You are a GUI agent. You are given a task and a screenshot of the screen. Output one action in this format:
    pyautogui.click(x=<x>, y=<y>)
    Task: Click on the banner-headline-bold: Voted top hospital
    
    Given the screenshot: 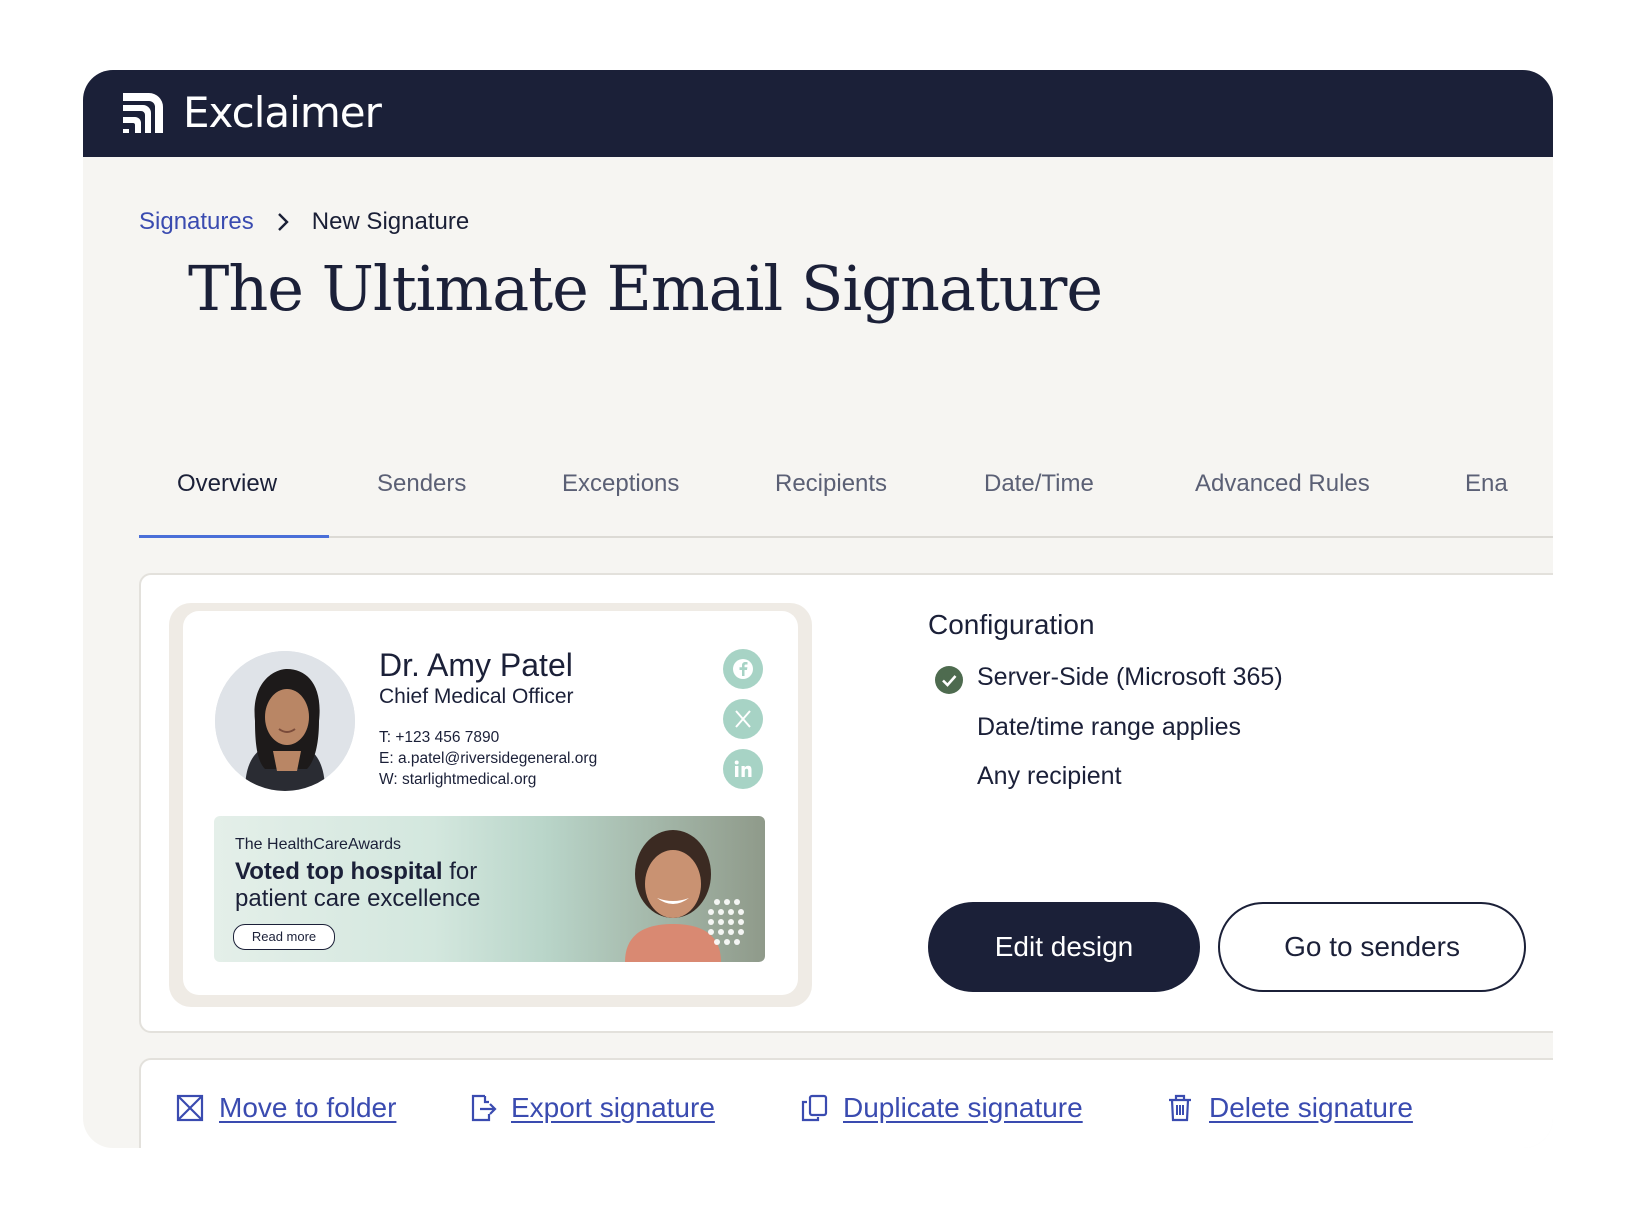 What is the action you would take?
    pyautogui.click(x=339, y=871)
    